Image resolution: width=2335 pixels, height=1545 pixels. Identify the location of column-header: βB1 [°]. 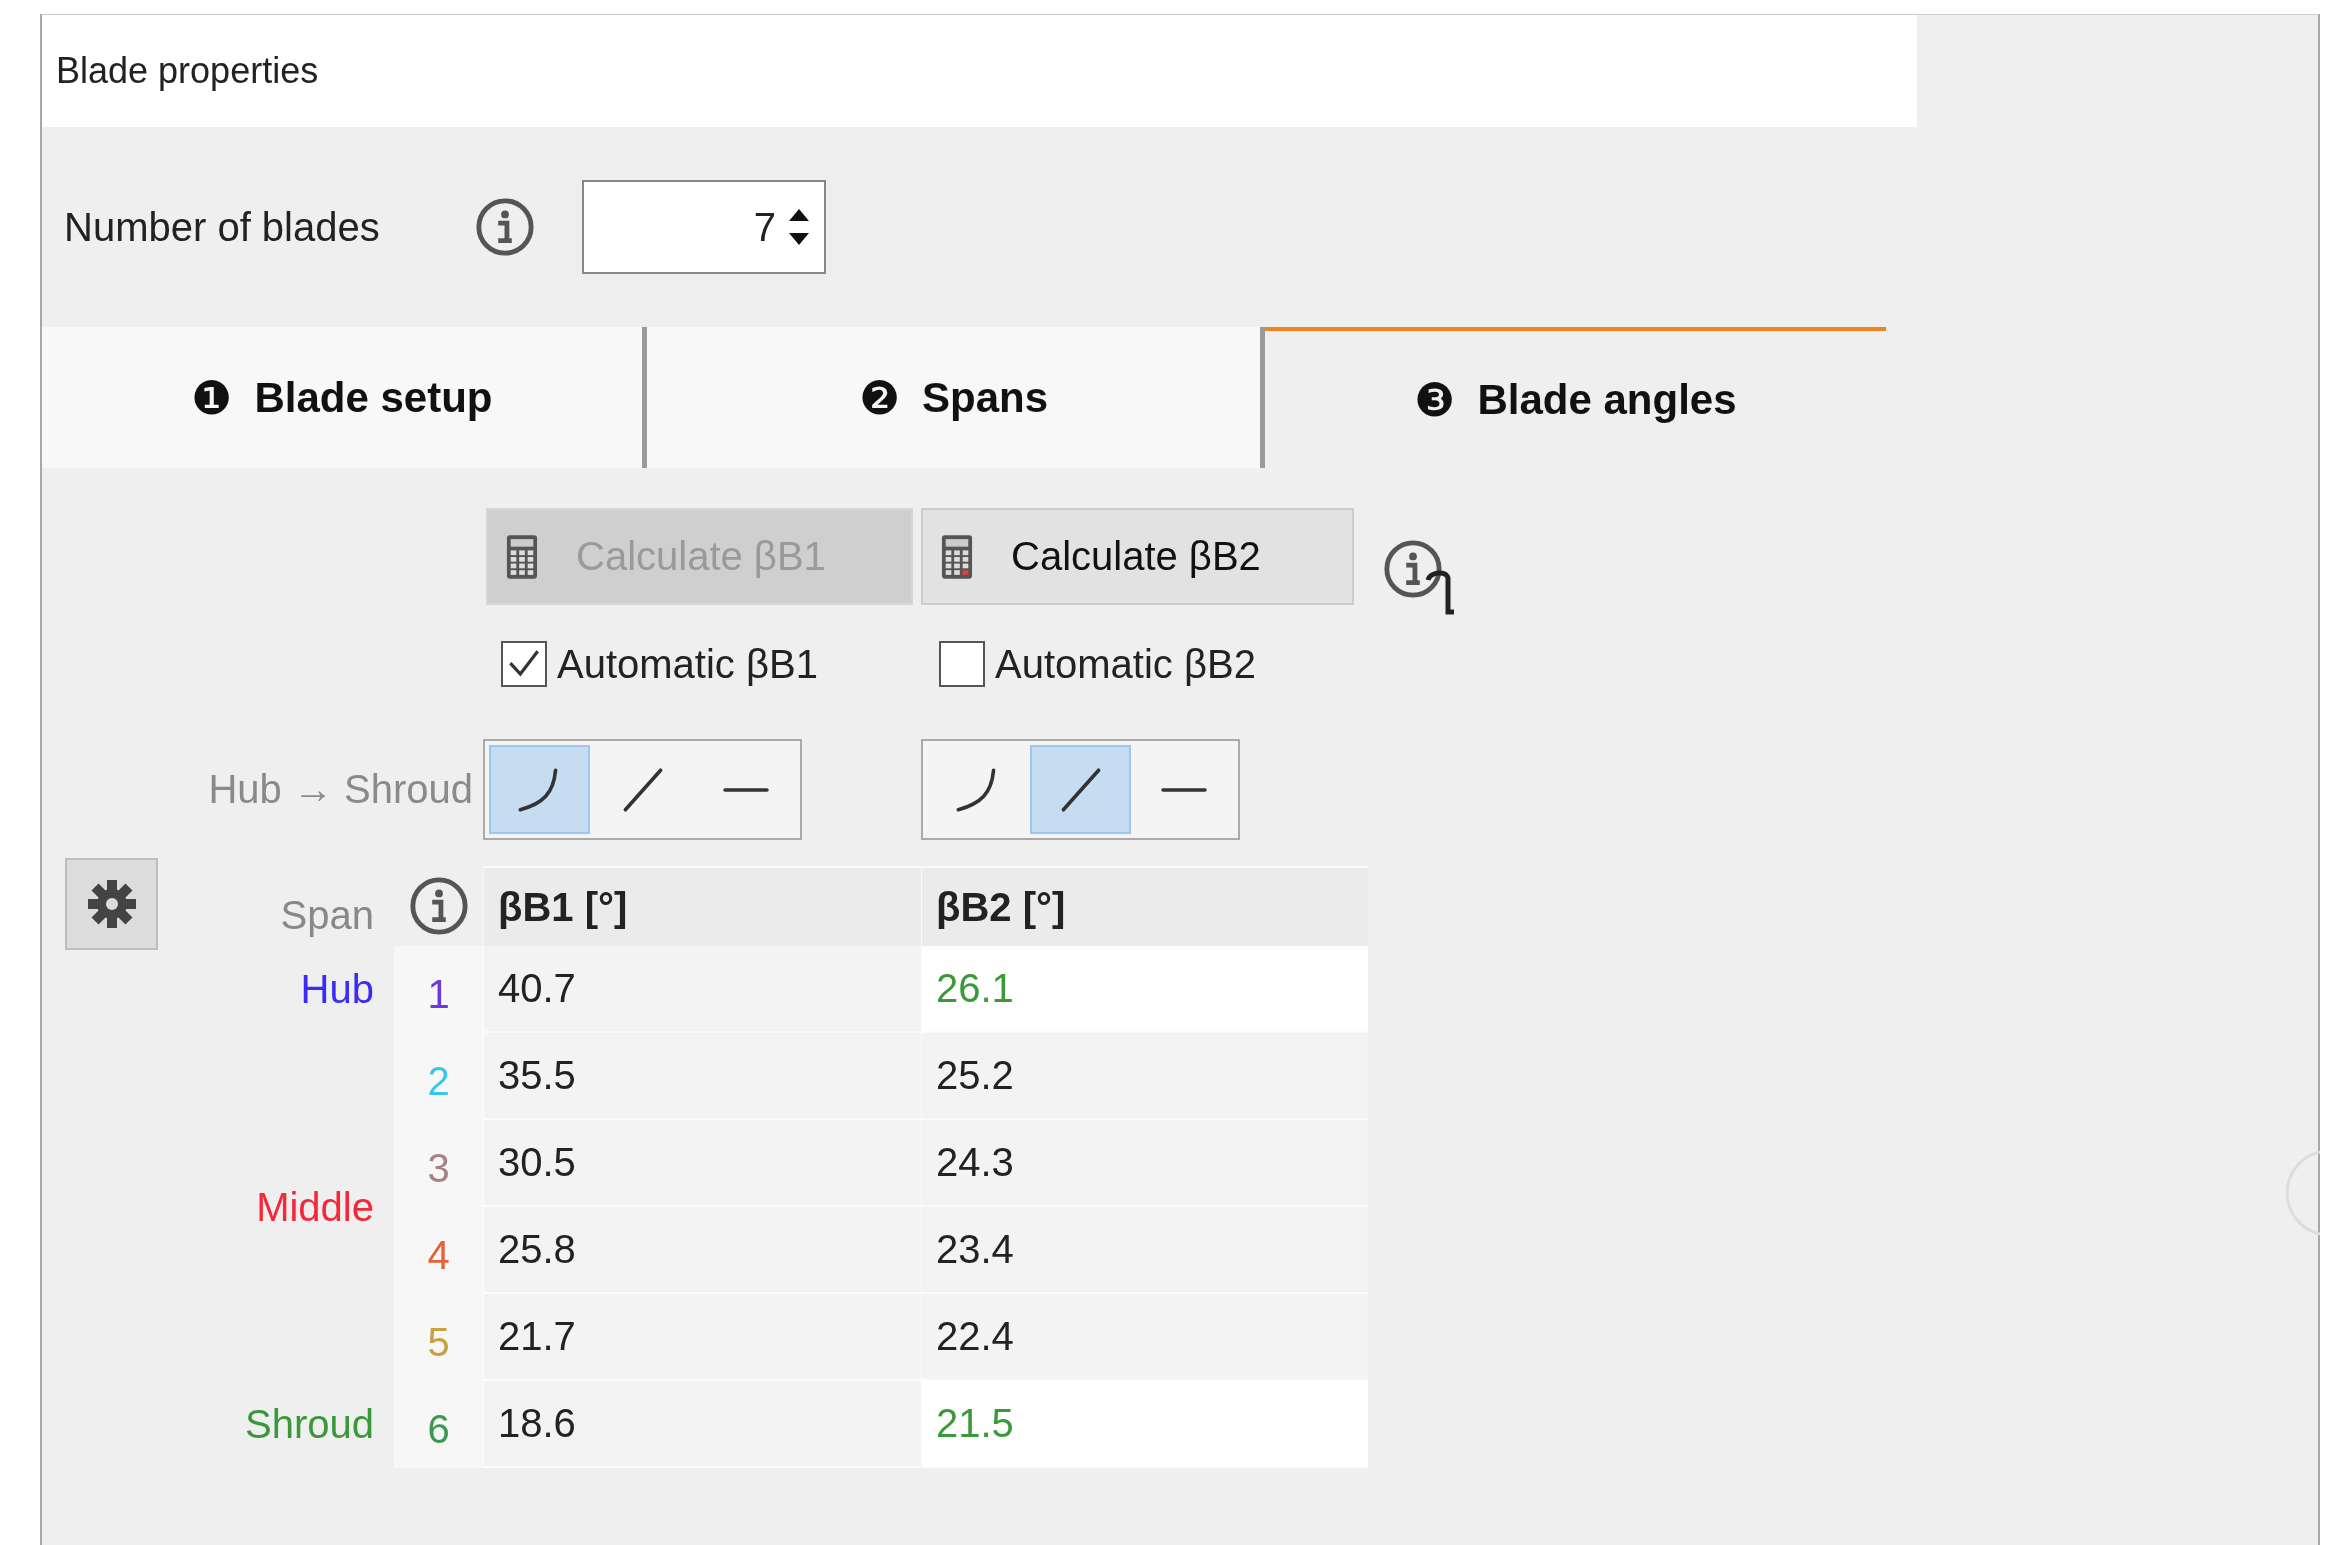
(702, 906).